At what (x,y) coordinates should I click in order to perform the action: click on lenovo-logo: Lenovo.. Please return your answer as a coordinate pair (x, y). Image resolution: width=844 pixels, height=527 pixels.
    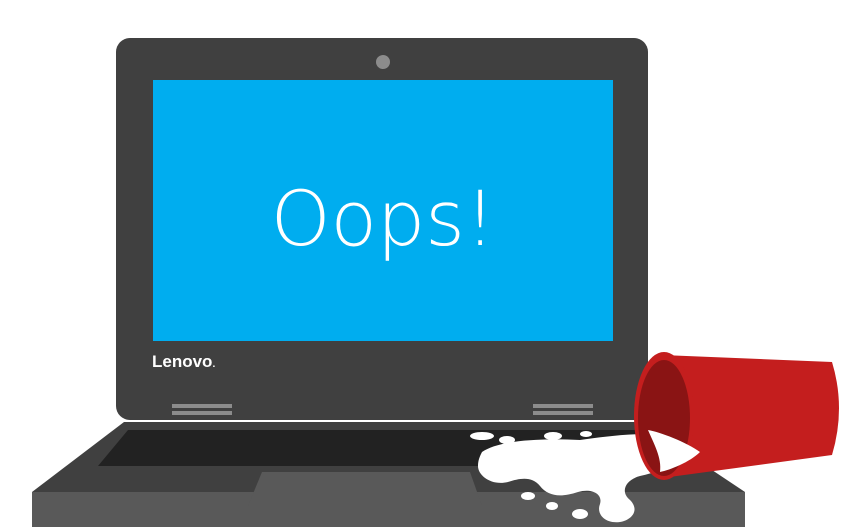
    Looking at the image, I should click on (183, 361).